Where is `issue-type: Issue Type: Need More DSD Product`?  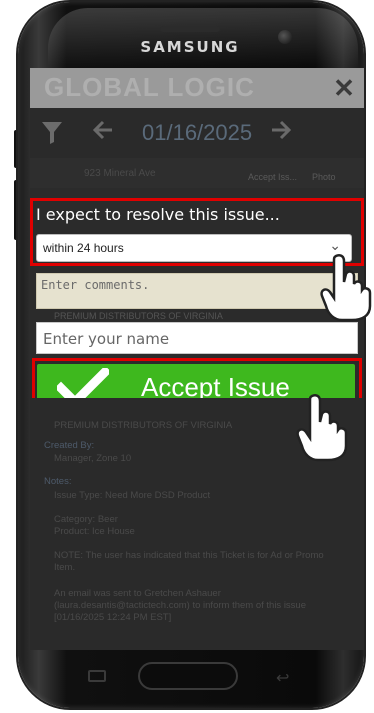
issue-type: Issue Type: Need More DSD Product is located at coordinates (132, 495).